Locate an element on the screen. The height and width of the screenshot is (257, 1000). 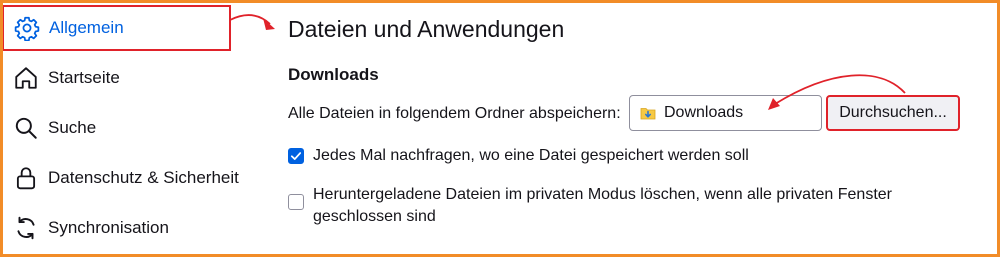
download-folder-field: Downloads is located at coordinates (725, 113).